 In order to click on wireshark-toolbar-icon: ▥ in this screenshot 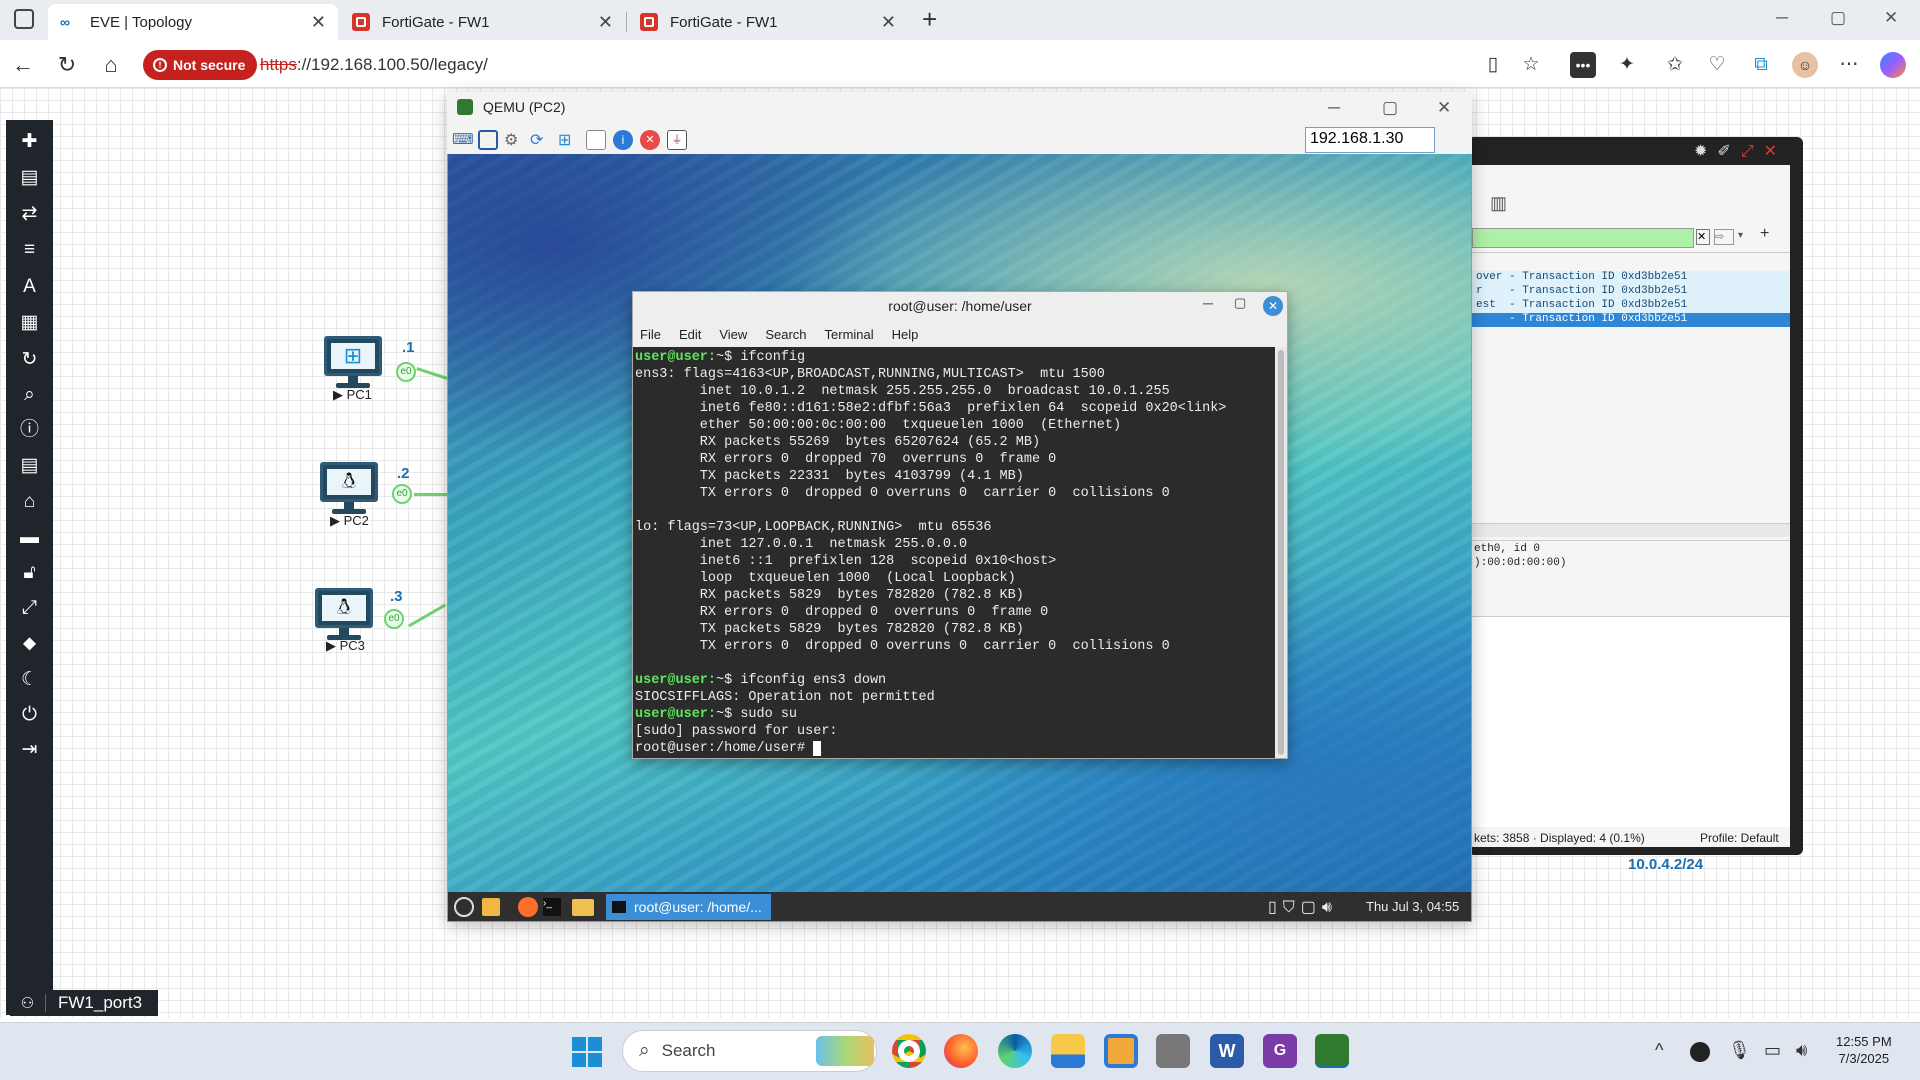, I will do `click(1498, 203)`.